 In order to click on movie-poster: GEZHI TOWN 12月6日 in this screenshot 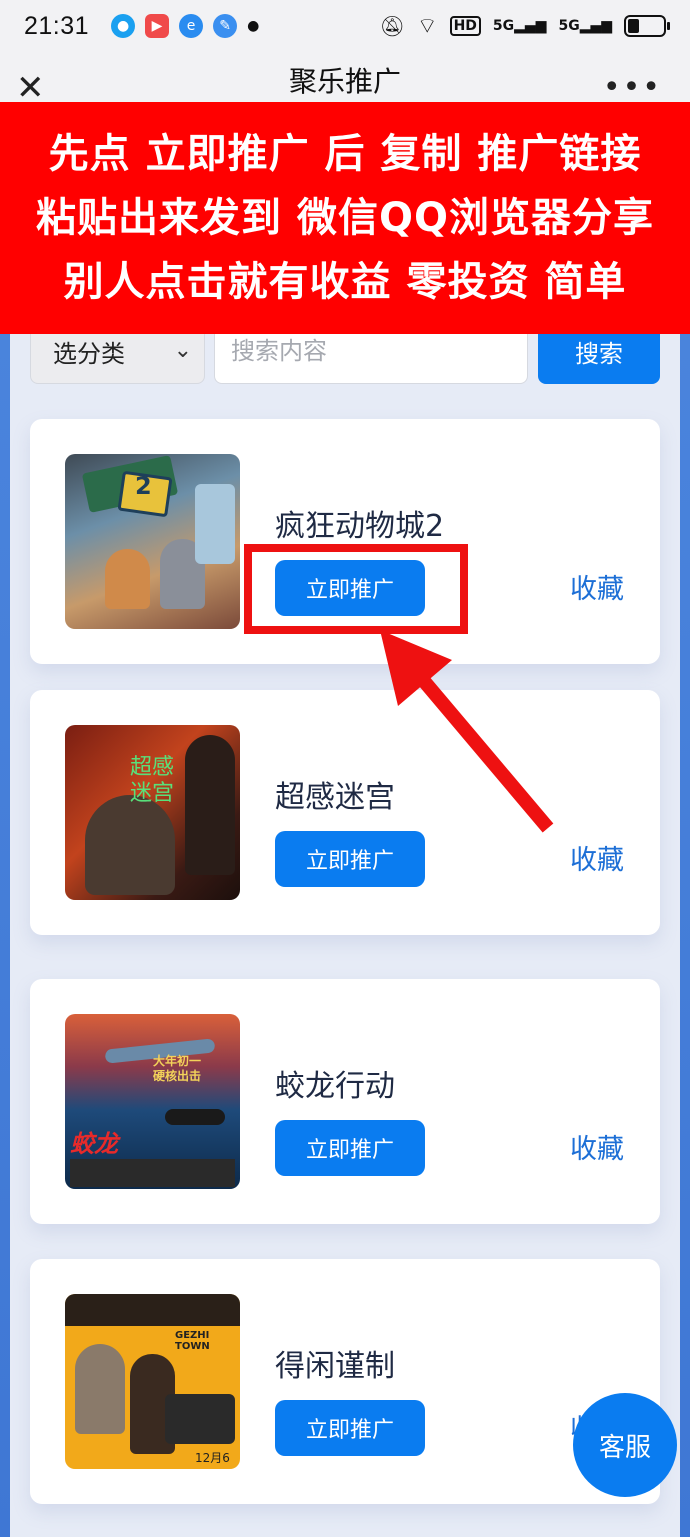, I will do `click(152, 1381)`.